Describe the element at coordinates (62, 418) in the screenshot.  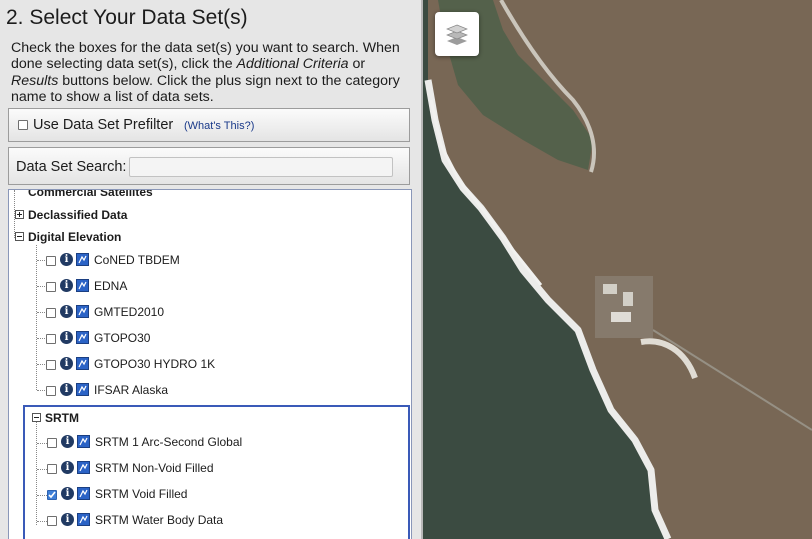
I see `category-srtm: SRTM` at that location.